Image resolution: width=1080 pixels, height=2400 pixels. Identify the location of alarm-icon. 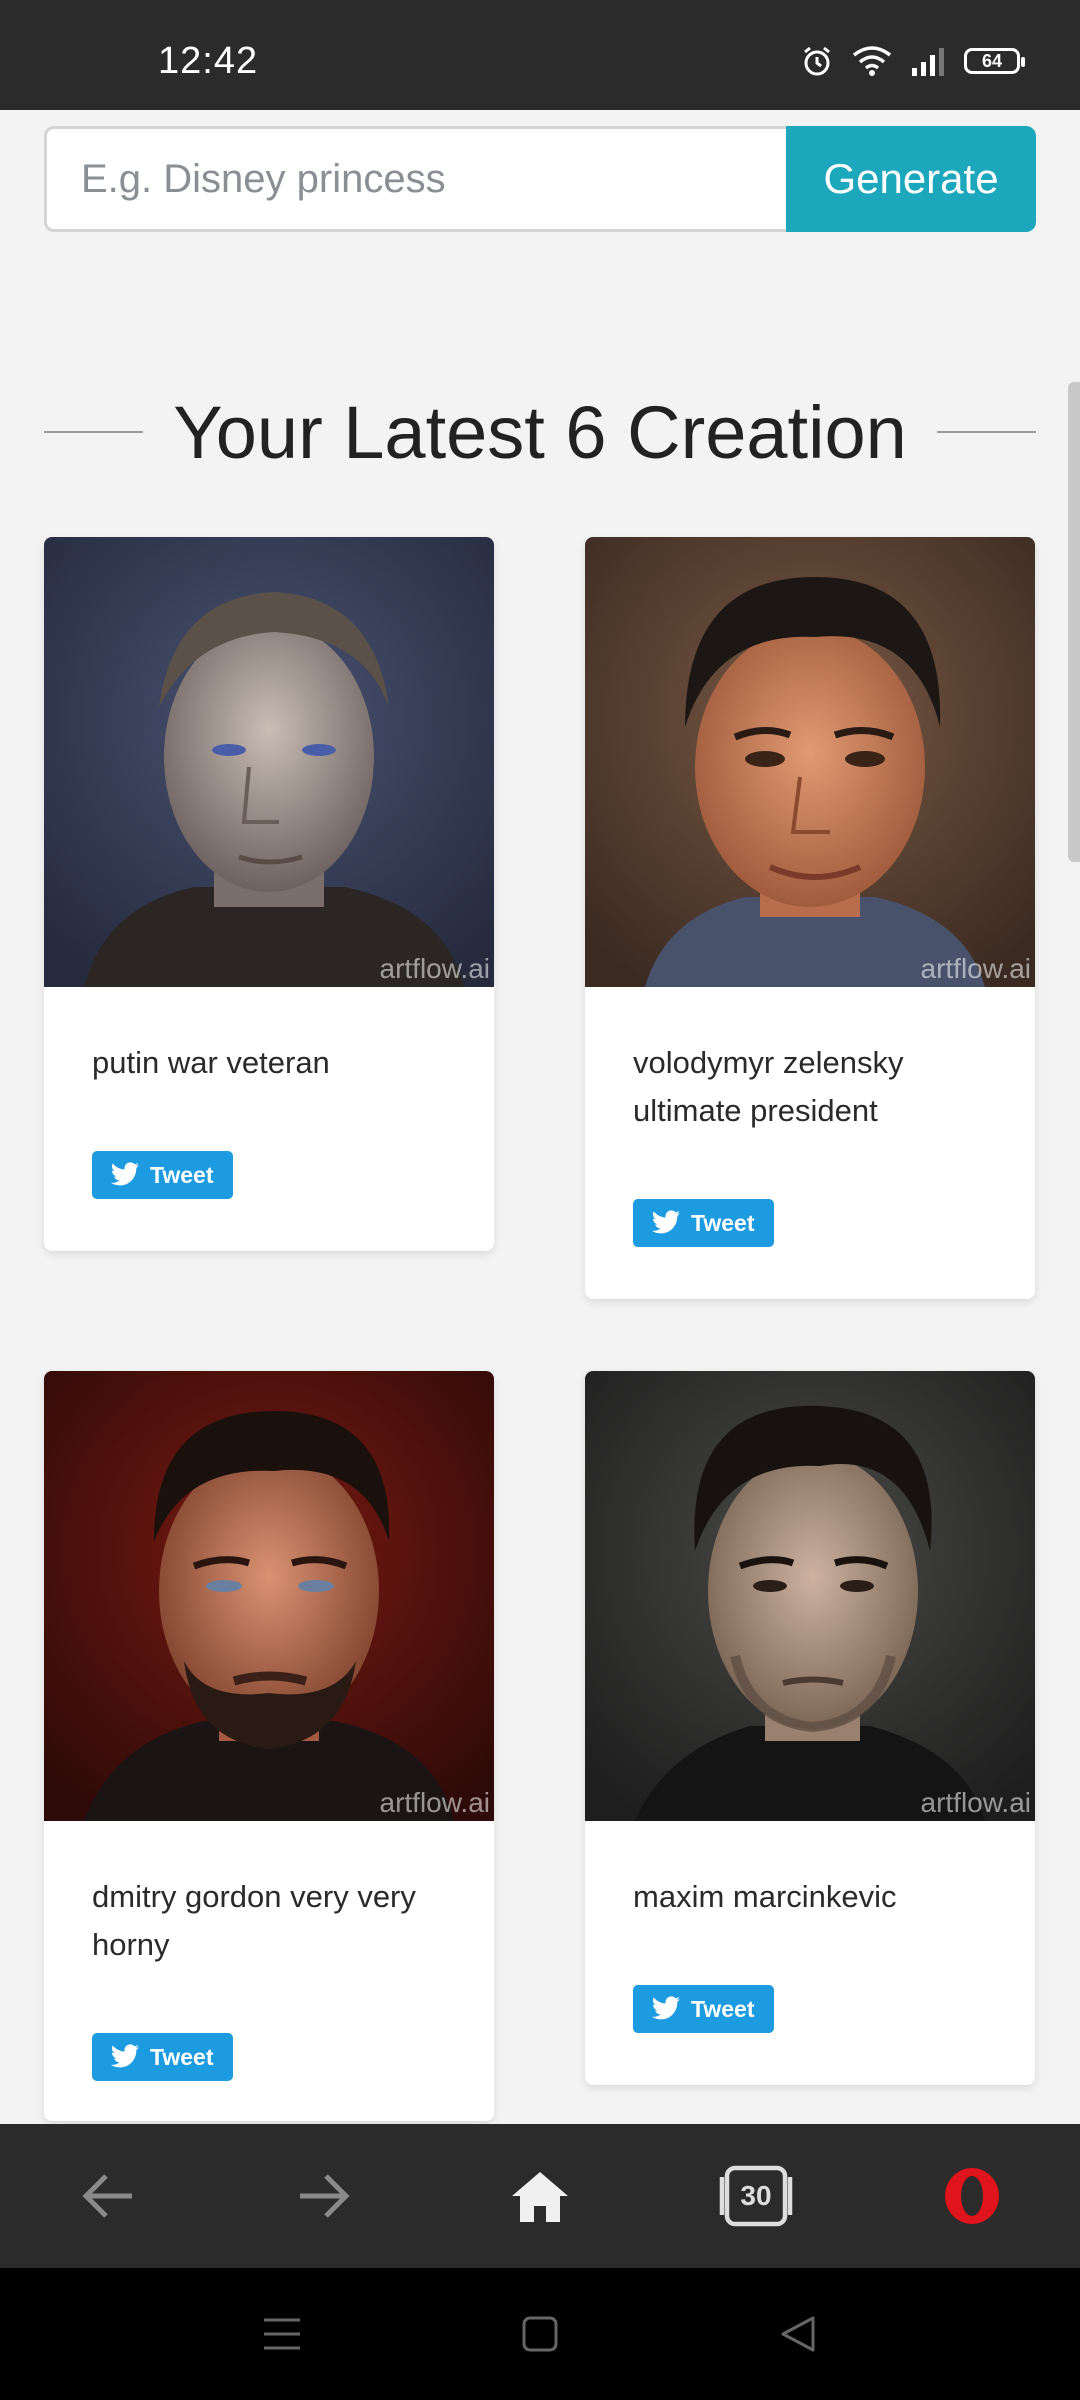
(817, 61).